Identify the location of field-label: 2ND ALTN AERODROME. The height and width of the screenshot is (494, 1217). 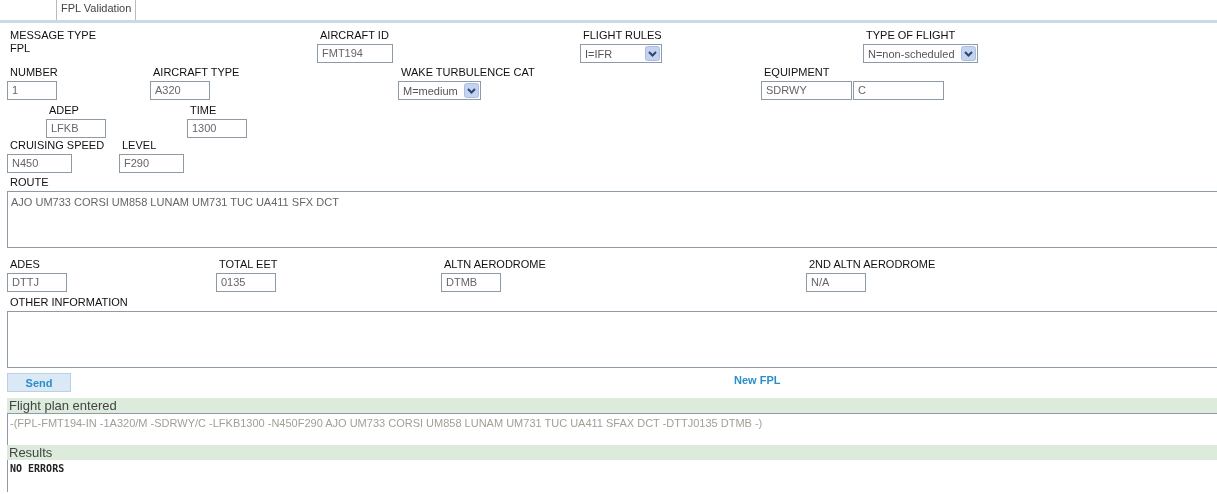
(872, 264).